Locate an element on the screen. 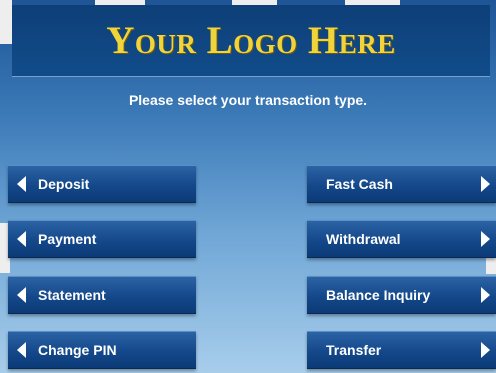  logo-text: Your Logo Here is located at coordinates (251, 40).